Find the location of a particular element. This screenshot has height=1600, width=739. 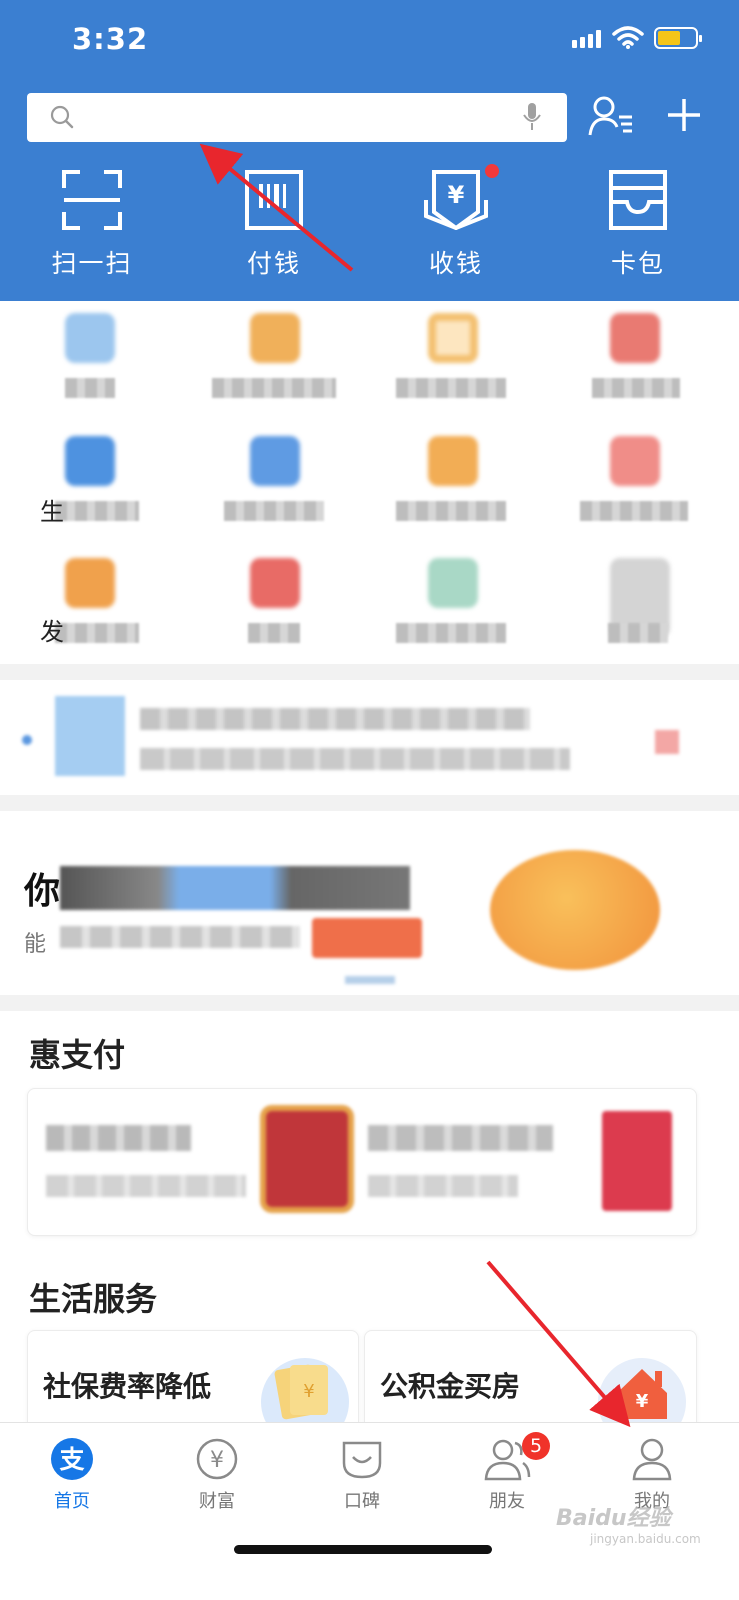

quick-action-label: 扫一扫 is located at coordinates (92, 263).